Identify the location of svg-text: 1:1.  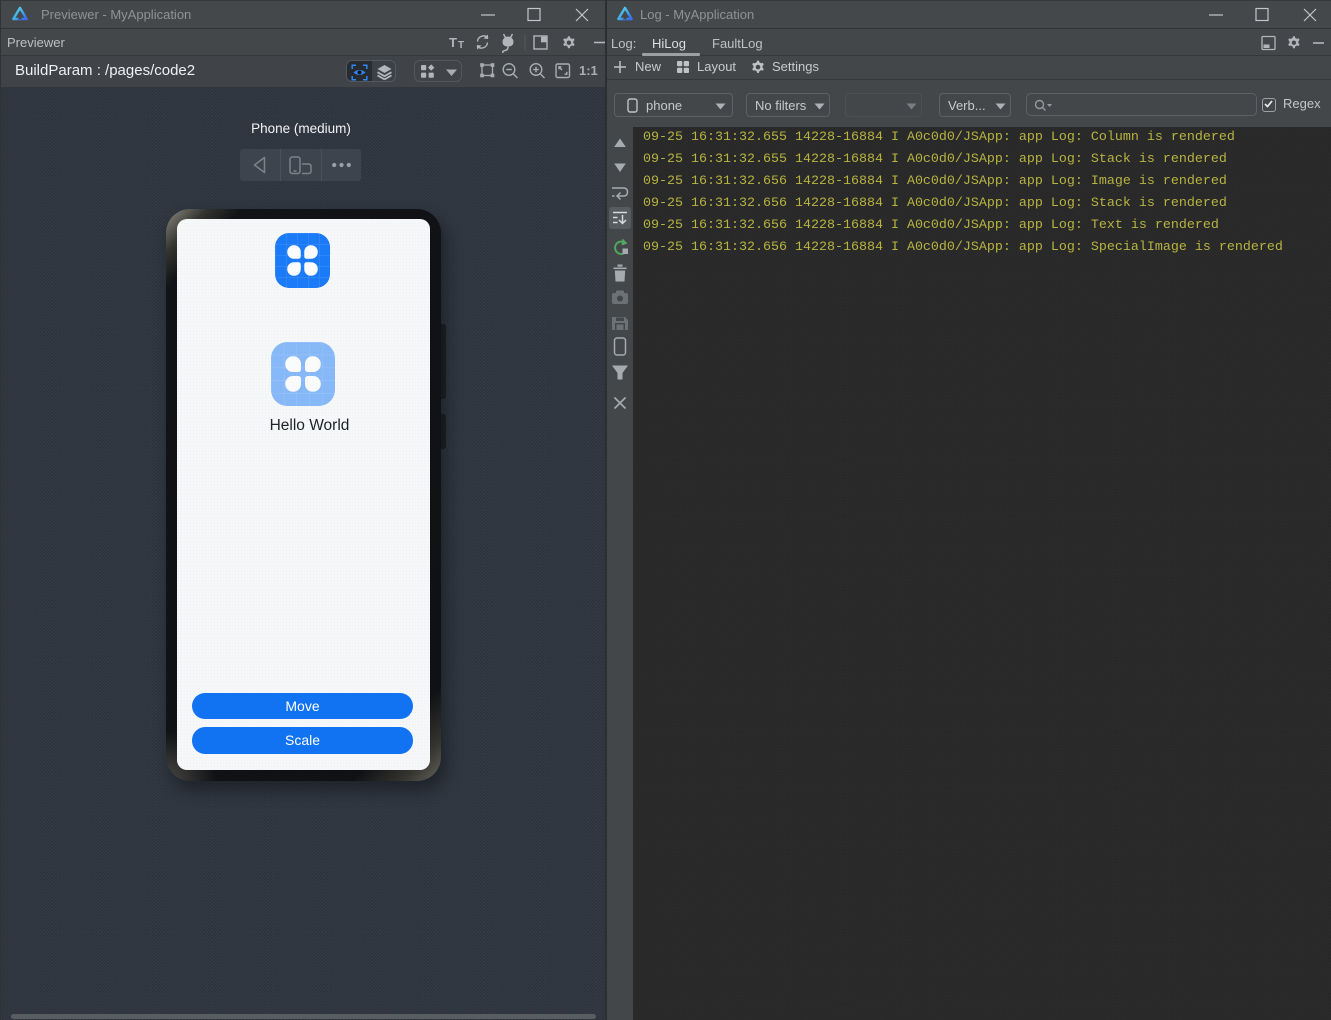
(588, 70).